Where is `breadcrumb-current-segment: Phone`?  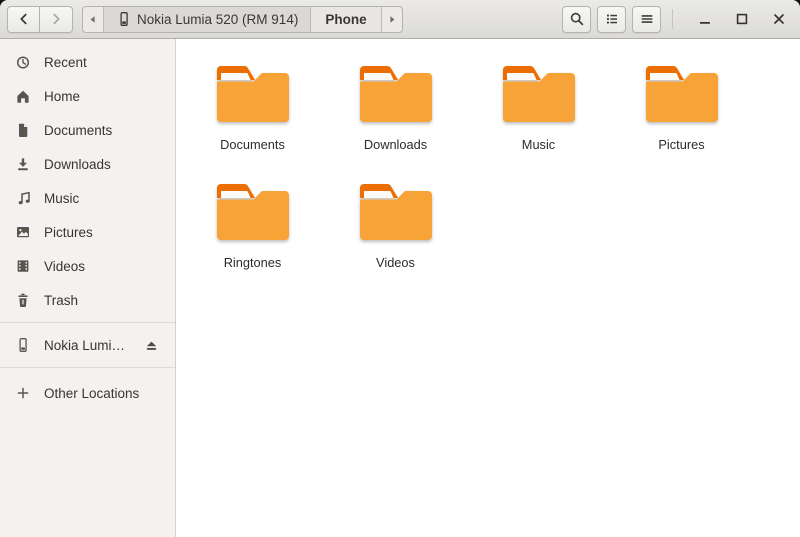 breadcrumb-current-segment: Phone is located at coordinates (346, 19).